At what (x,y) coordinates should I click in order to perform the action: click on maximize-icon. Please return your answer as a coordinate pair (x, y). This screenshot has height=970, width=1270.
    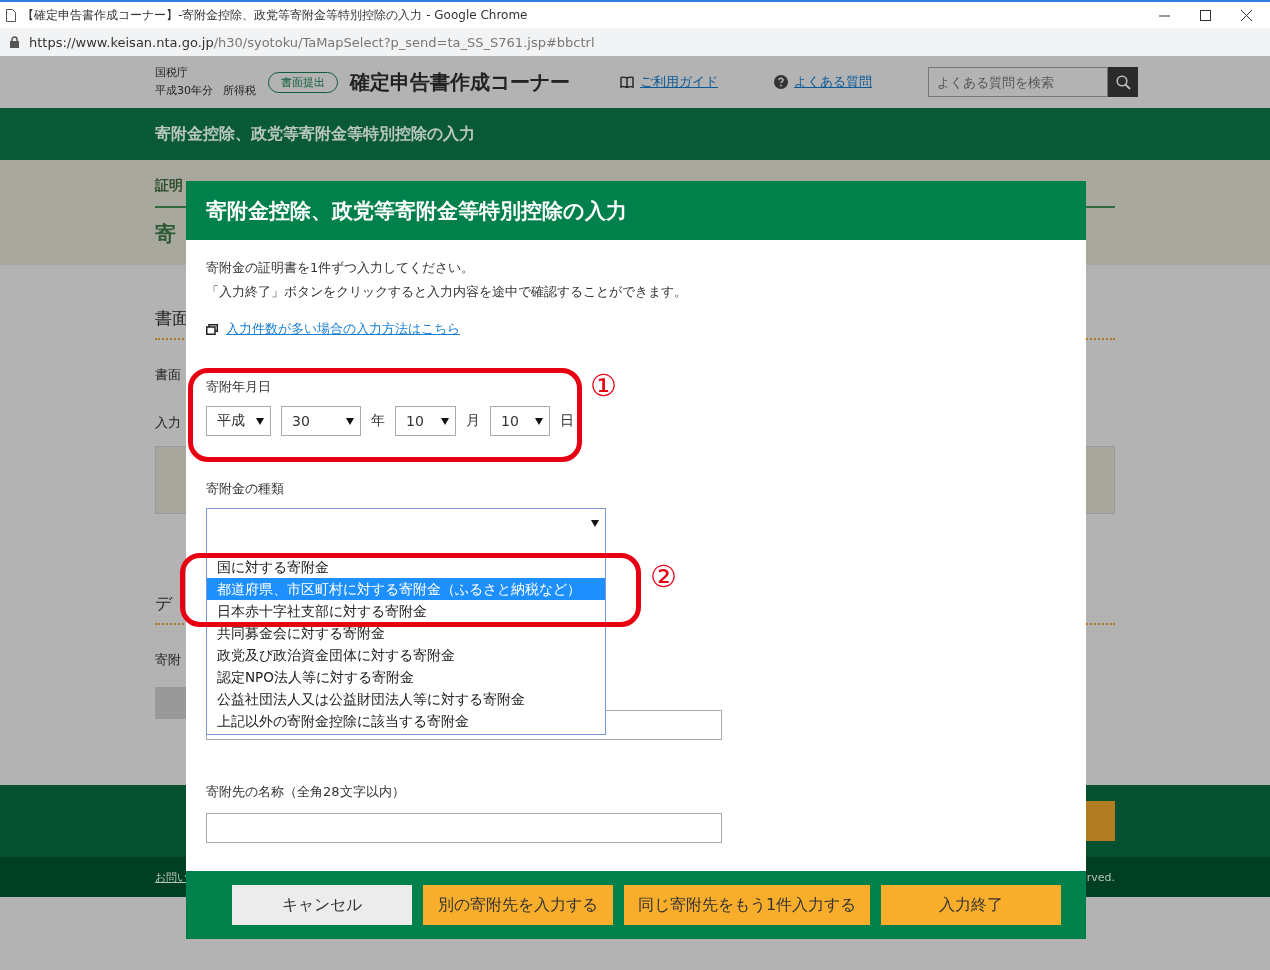
    Looking at the image, I should click on (1205, 15).